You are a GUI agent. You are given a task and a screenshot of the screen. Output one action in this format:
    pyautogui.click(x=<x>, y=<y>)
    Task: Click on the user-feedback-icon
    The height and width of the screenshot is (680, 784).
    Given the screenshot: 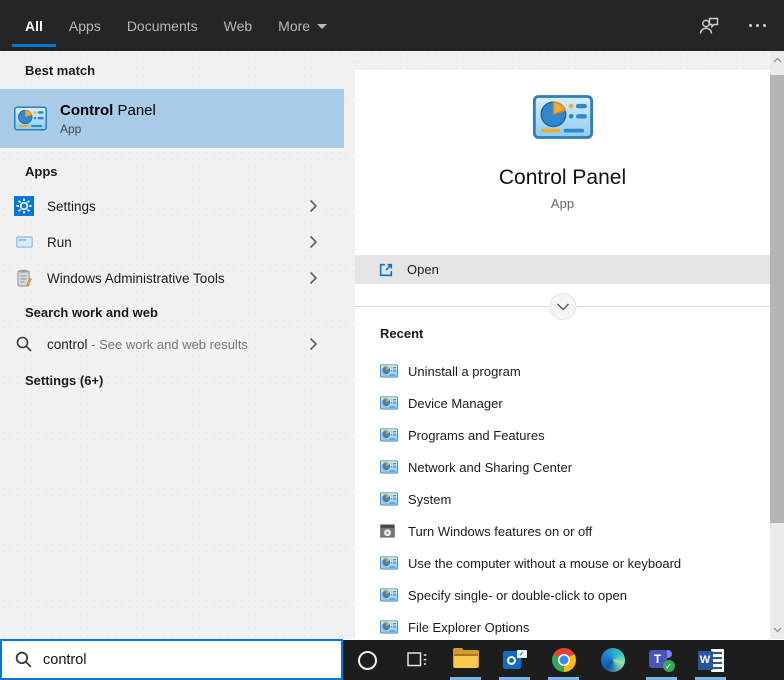 What is the action you would take?
    pyautogui.click(x=709, y=25)
    